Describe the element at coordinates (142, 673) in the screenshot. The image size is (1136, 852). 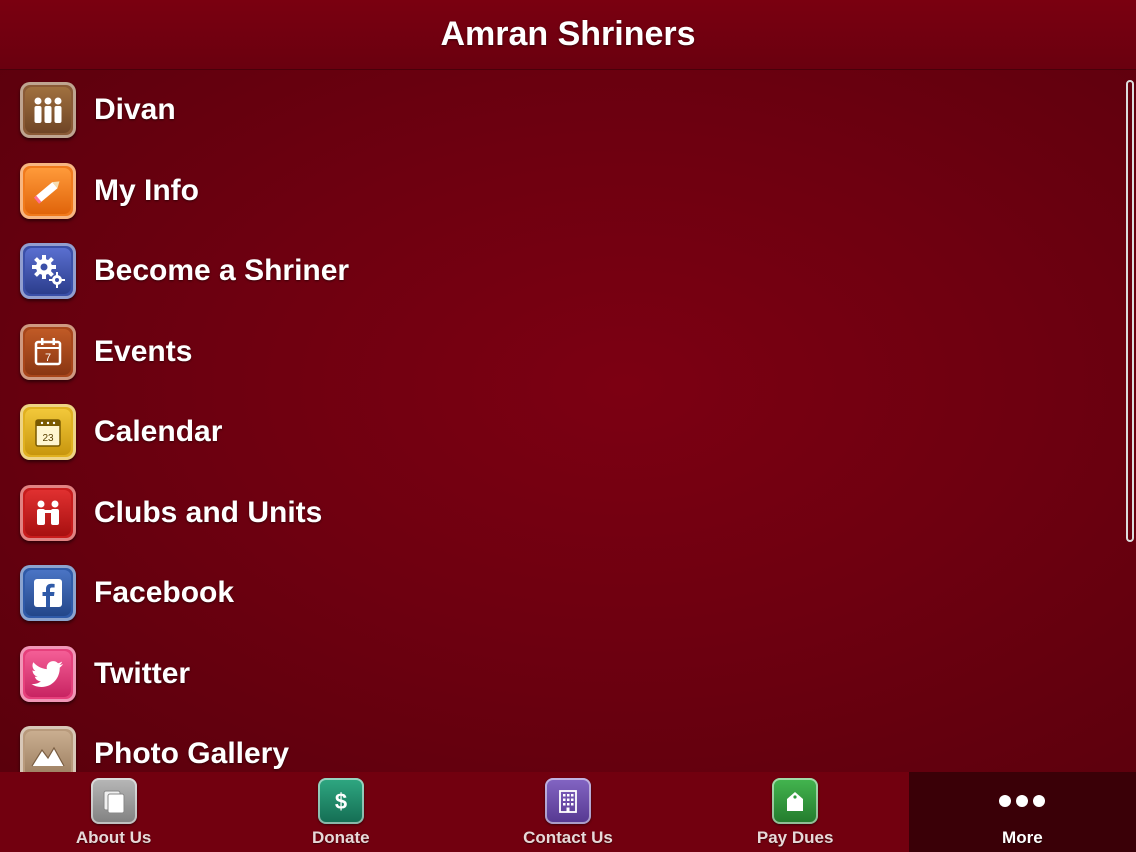
I see `menu-item-label: Twitter` at that location.